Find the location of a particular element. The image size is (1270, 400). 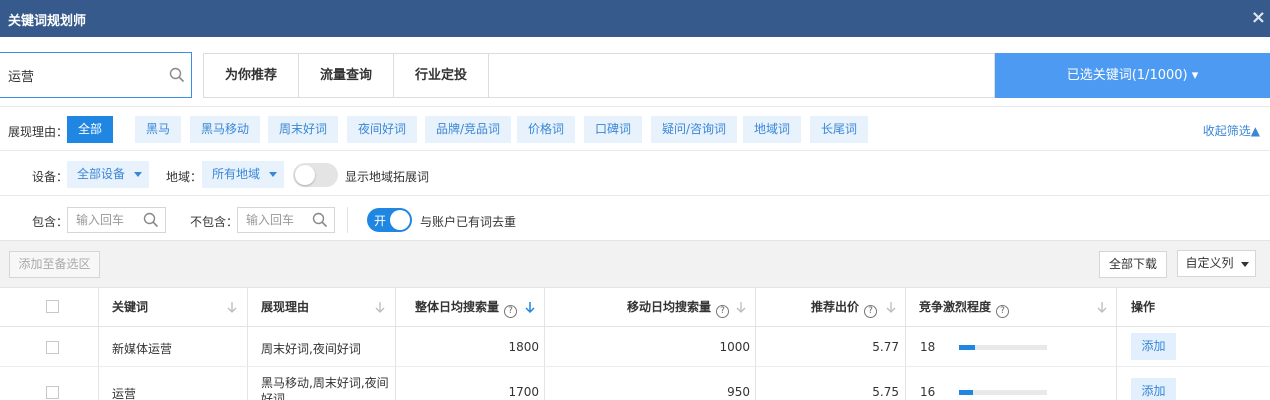

selected-keywords-button: 已选关键词(1/1000) ▾ is located at coordinates (1132, 75).